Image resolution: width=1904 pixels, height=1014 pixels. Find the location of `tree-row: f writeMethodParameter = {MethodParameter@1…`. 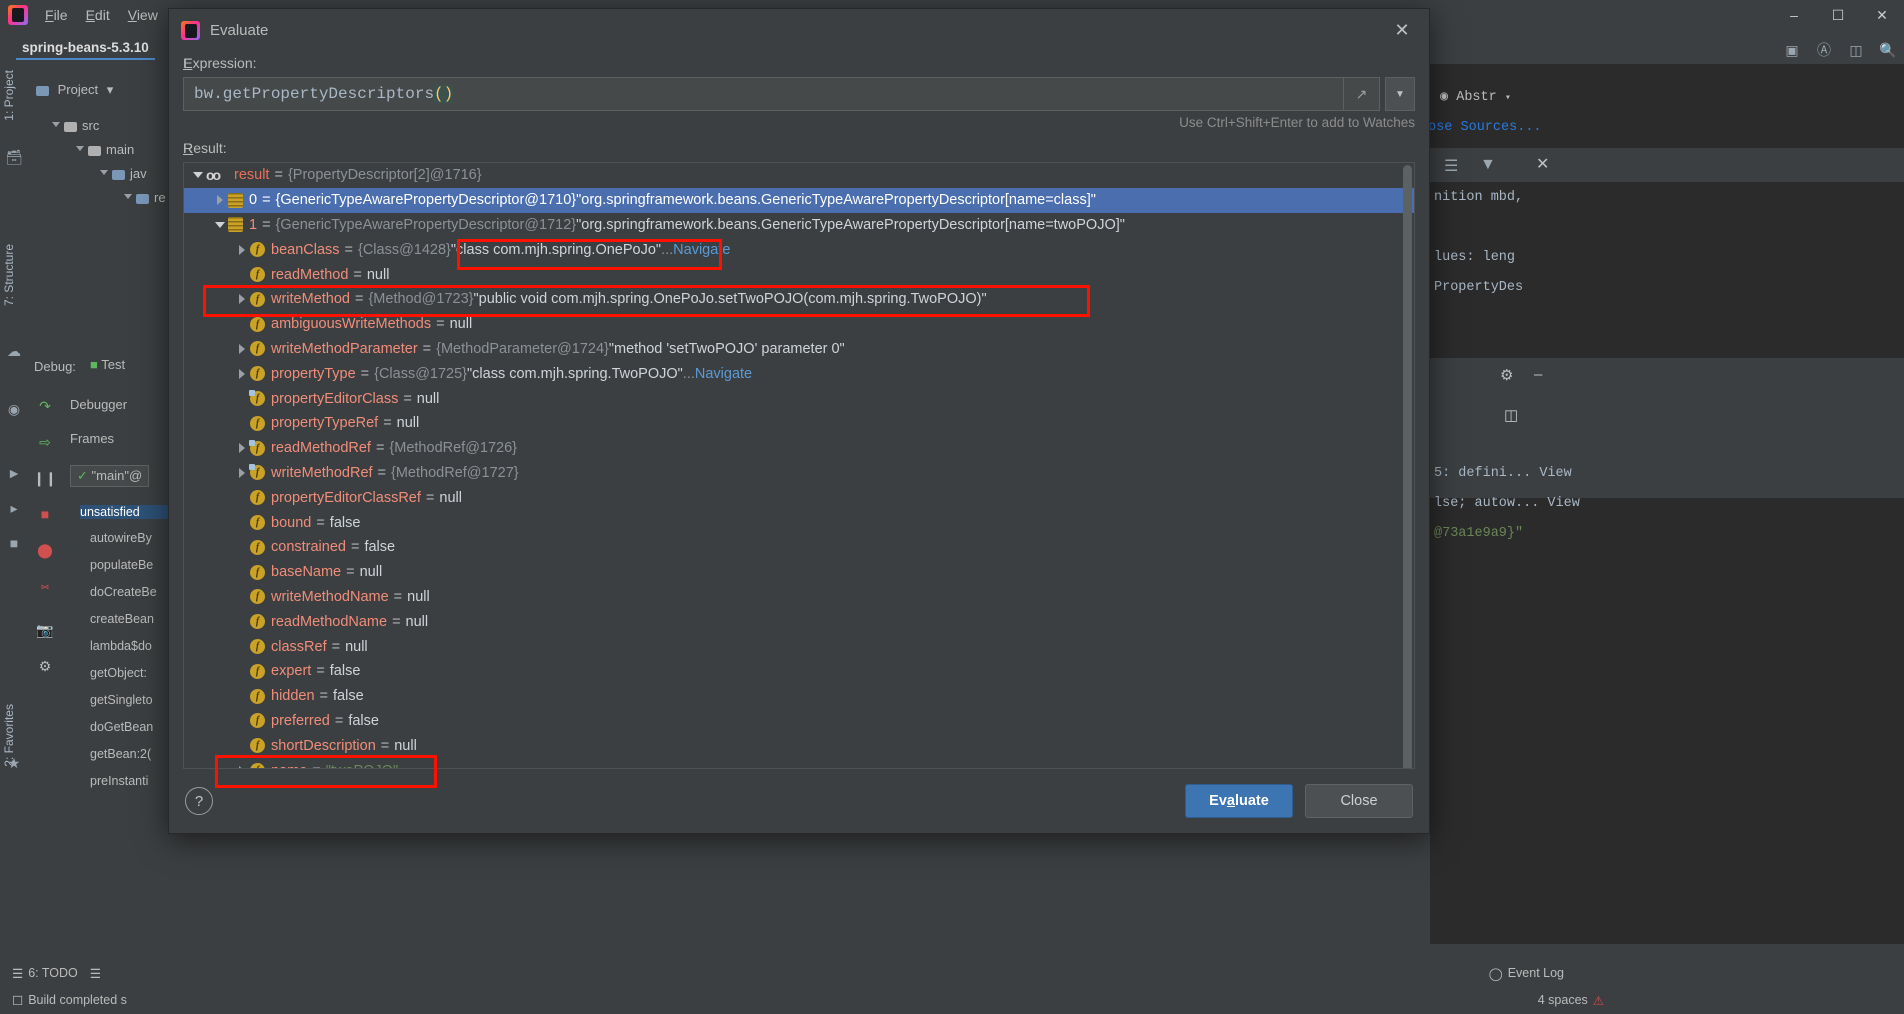

tree-row: f writeMethodParameter = {MethodParameter@1… is located at coordinates (799, 349).